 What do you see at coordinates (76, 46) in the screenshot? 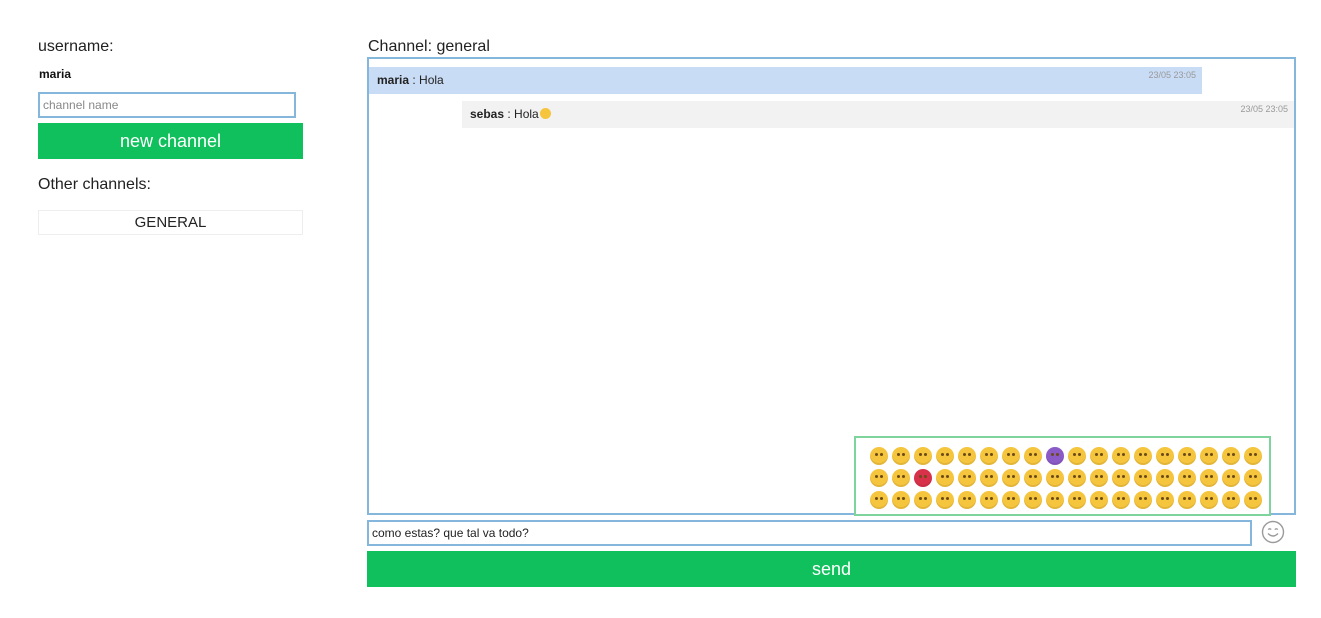
I see `username-label: username:` at bounding box center [76, 46].